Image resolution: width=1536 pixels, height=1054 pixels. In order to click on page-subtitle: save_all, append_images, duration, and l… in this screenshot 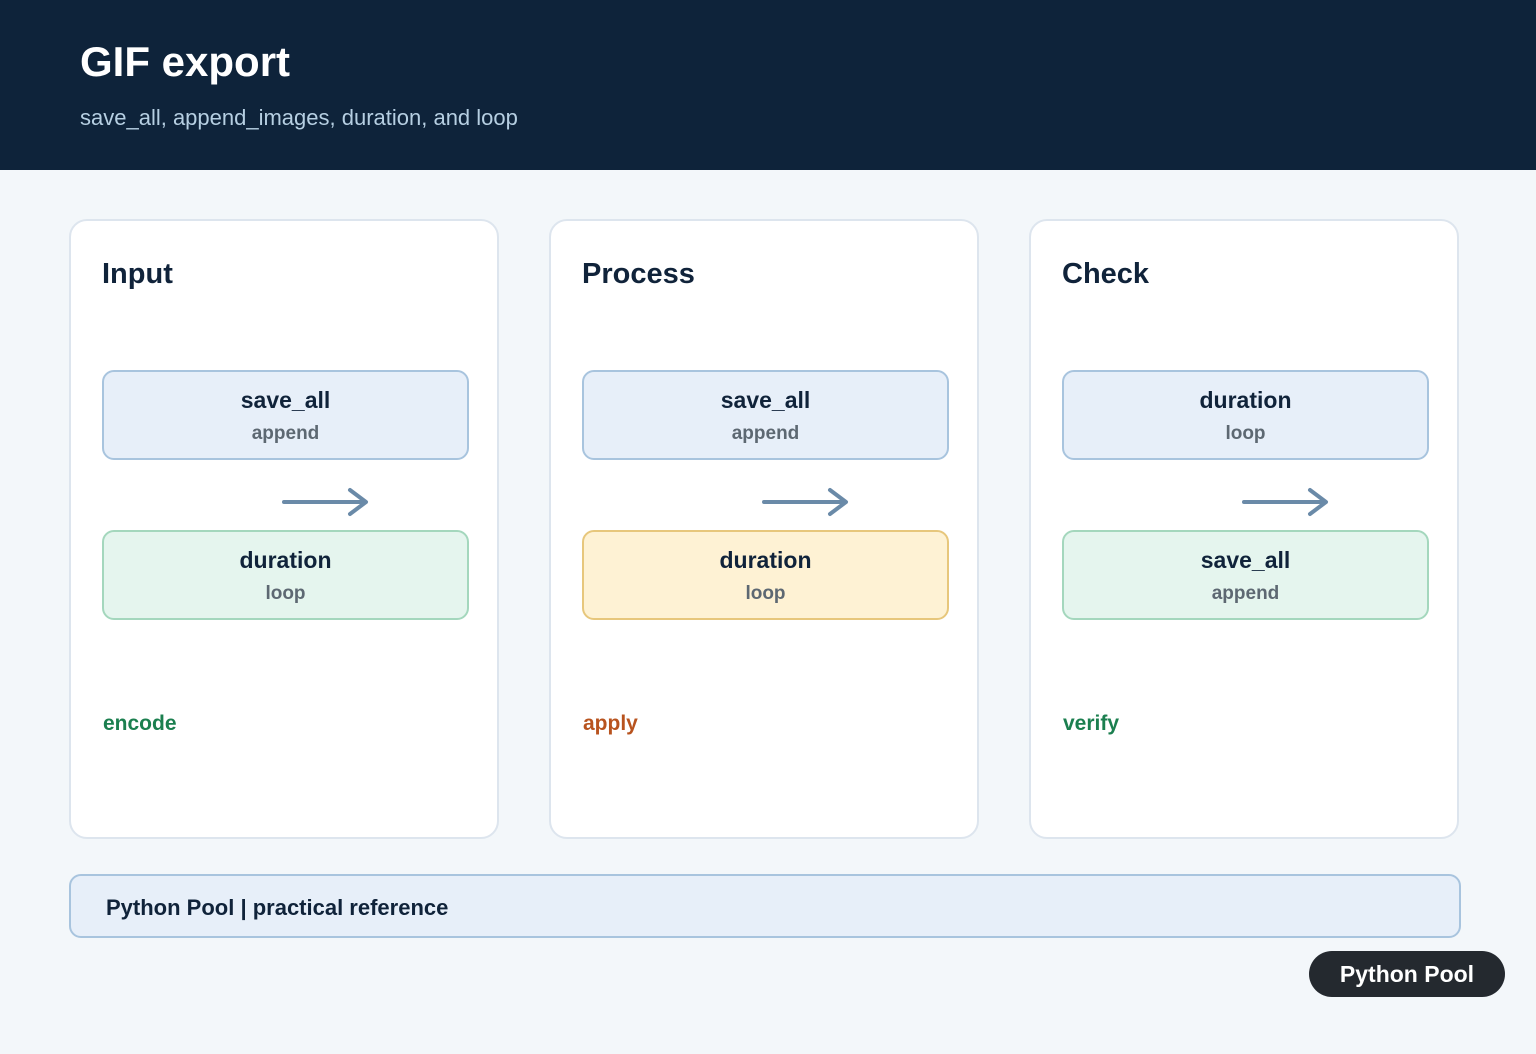, I will do `click(299, 117)`.